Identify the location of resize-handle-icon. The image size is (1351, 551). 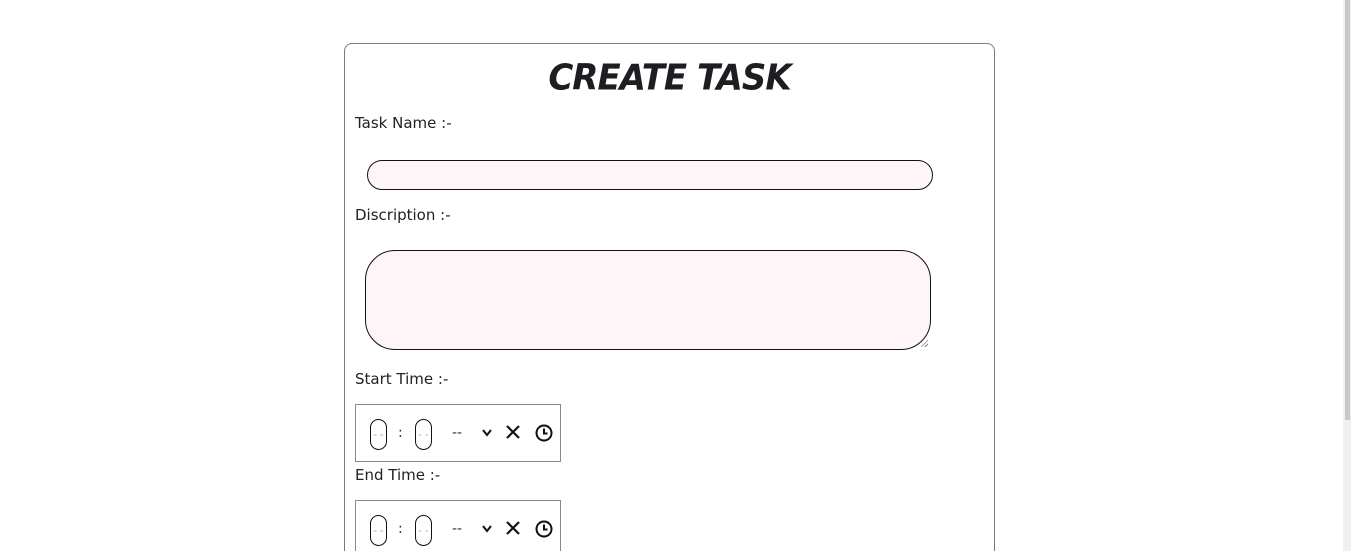
(924, 343).